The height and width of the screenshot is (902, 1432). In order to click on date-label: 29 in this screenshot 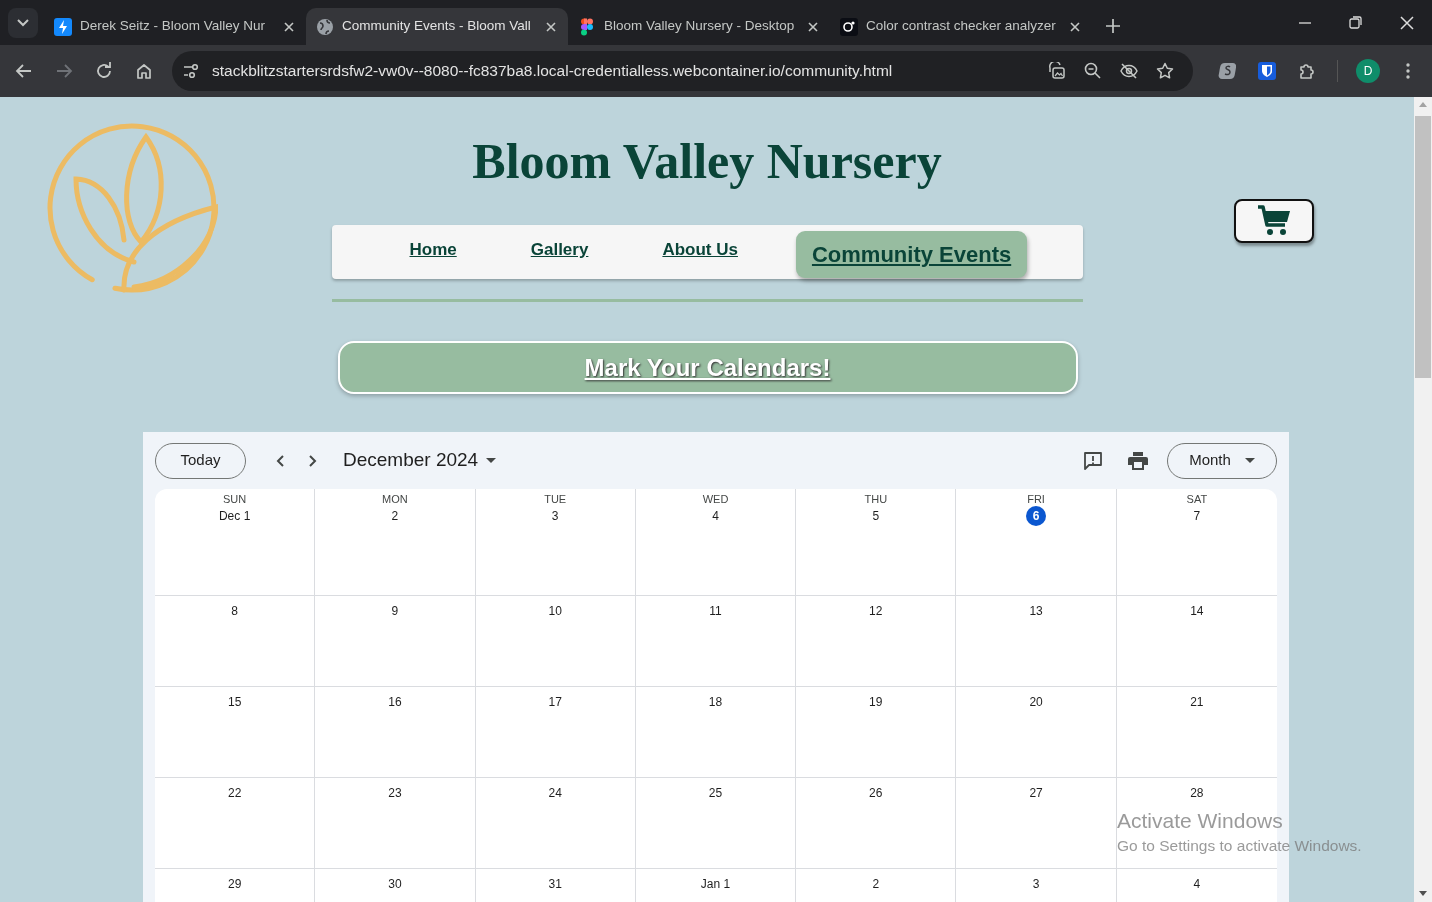, I will do `click(234, 884)`.